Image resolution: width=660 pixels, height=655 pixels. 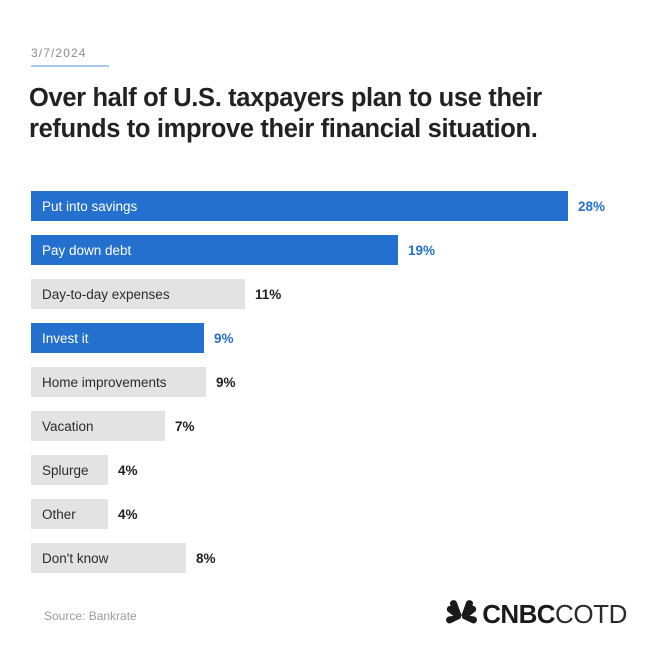 What do you see at coordinates (68, 426) in the screenshot?
I see `bar-label: Vacation` at bounding box center [68, 426].